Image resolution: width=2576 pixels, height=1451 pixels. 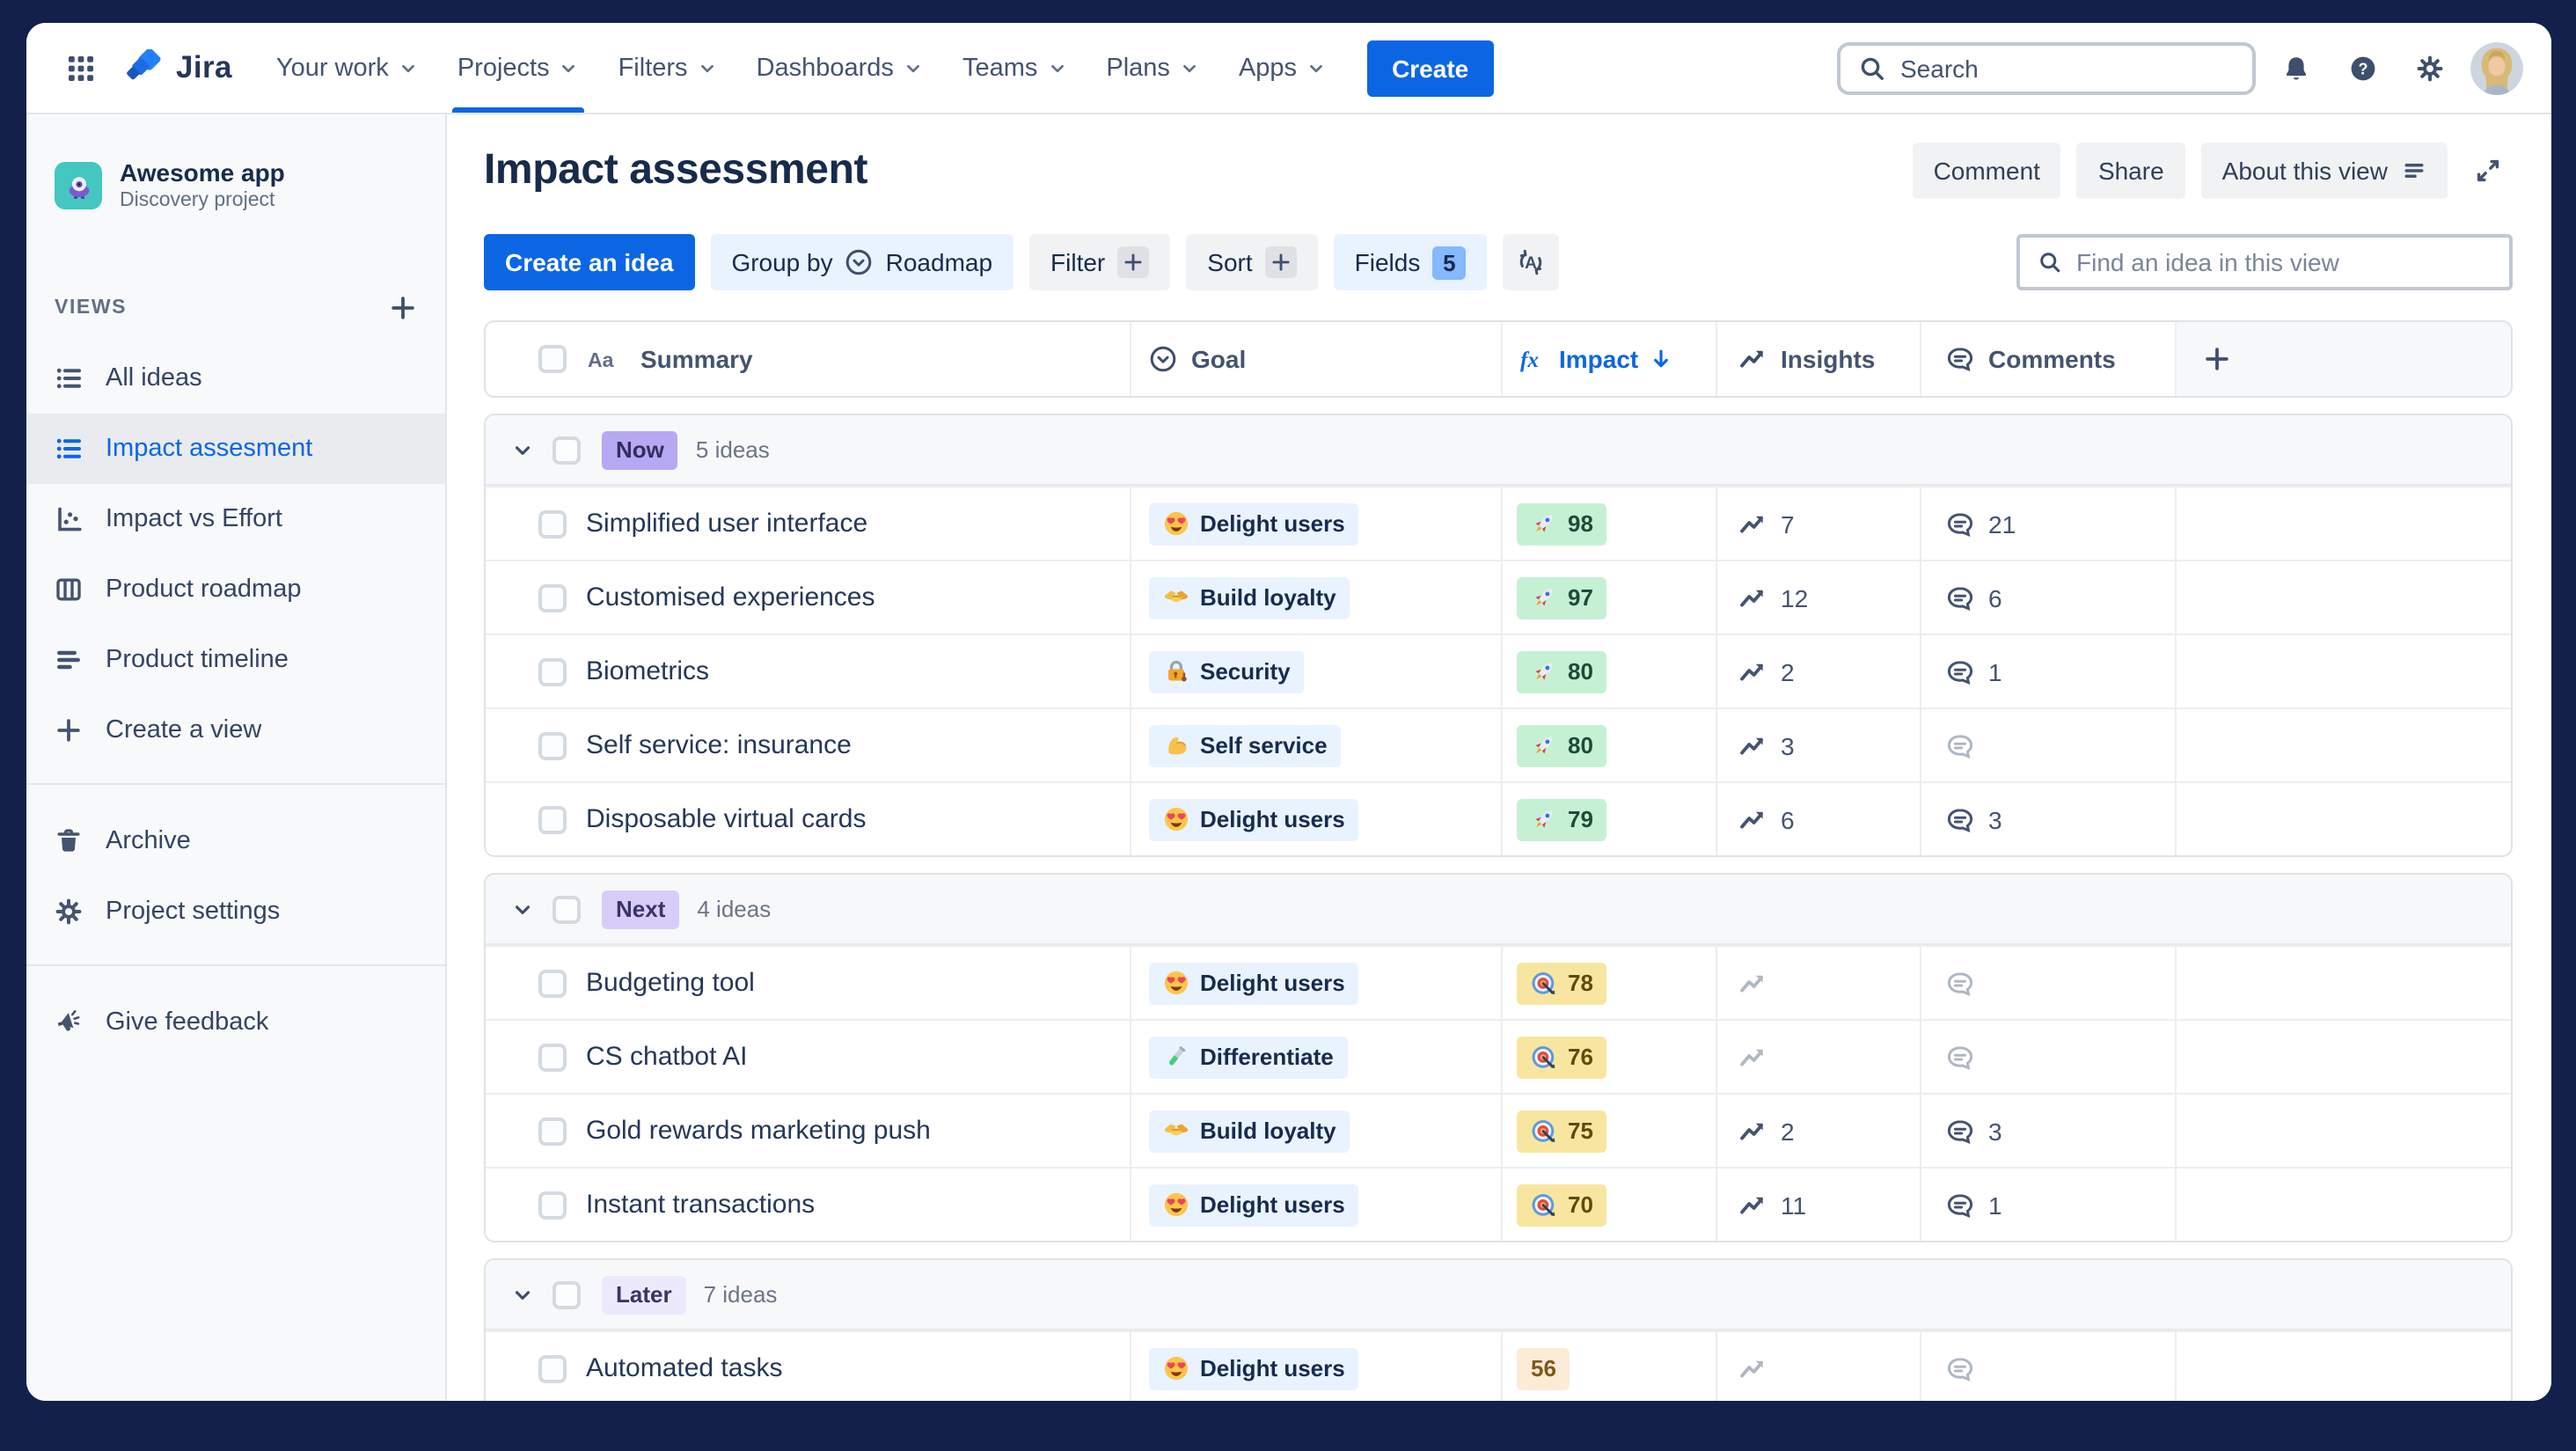 What do you see at coordinates (235, 841) in the screenshot?
I see `sidebar-item-archive: Archive` at bounding box center [235, 841].